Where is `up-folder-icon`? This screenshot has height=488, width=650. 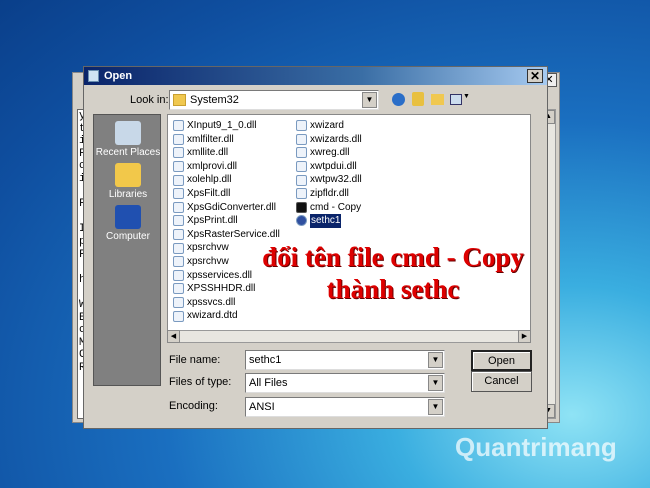
up-folder-icon is located at coordinates (418, 99).